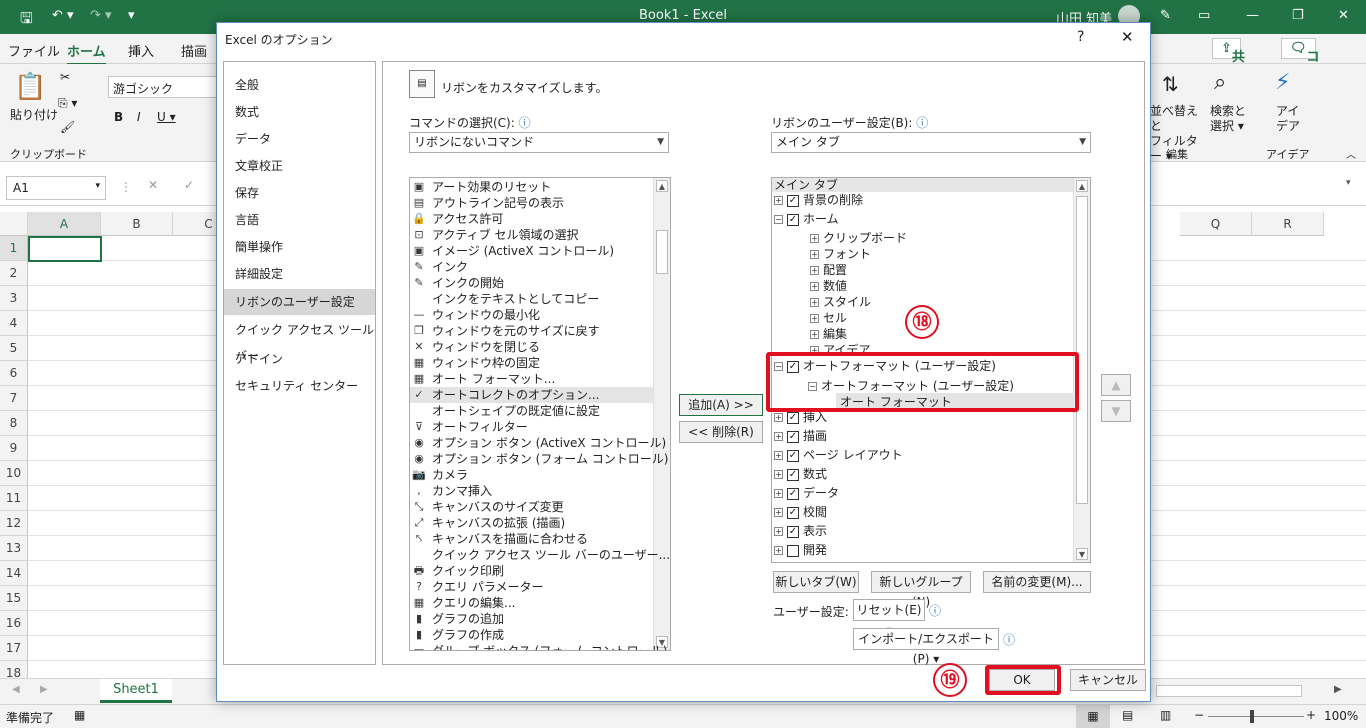 Image resolution: width=1366 pixels, height=728 pixels. What do you see at coordinates (14, 348) in the screenshot?
I see `row-header: 5` at bounding box center [14, 348].